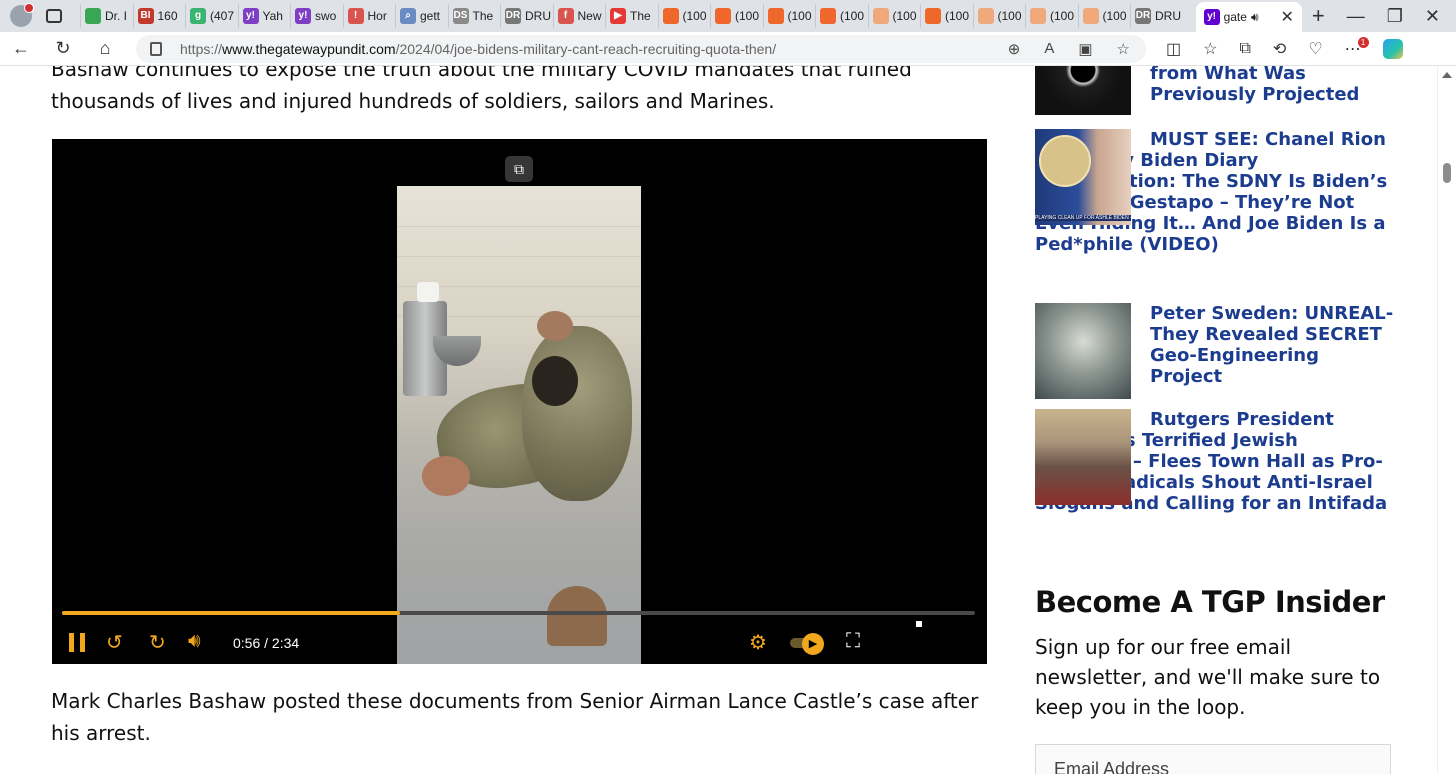 Image resolution: width=1456 pixels, height=774 pixels. I want to click on tab: f New, so click(579, 16).